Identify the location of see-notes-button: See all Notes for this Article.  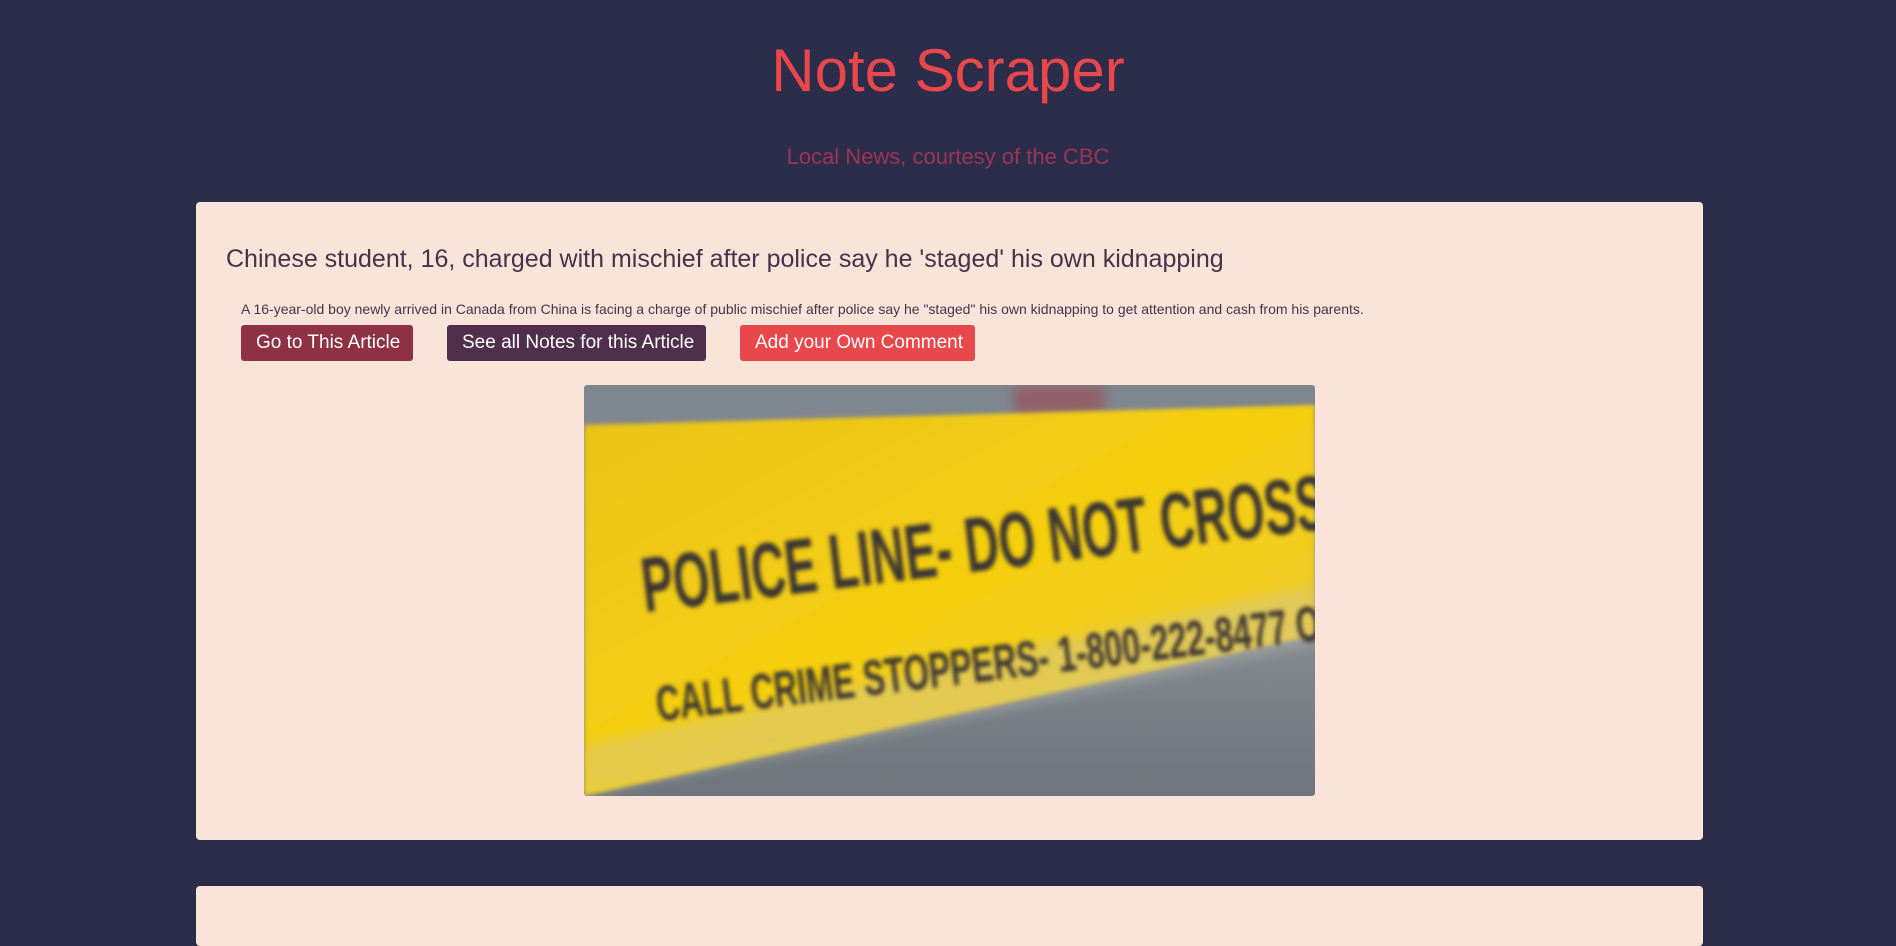
(576, 343).